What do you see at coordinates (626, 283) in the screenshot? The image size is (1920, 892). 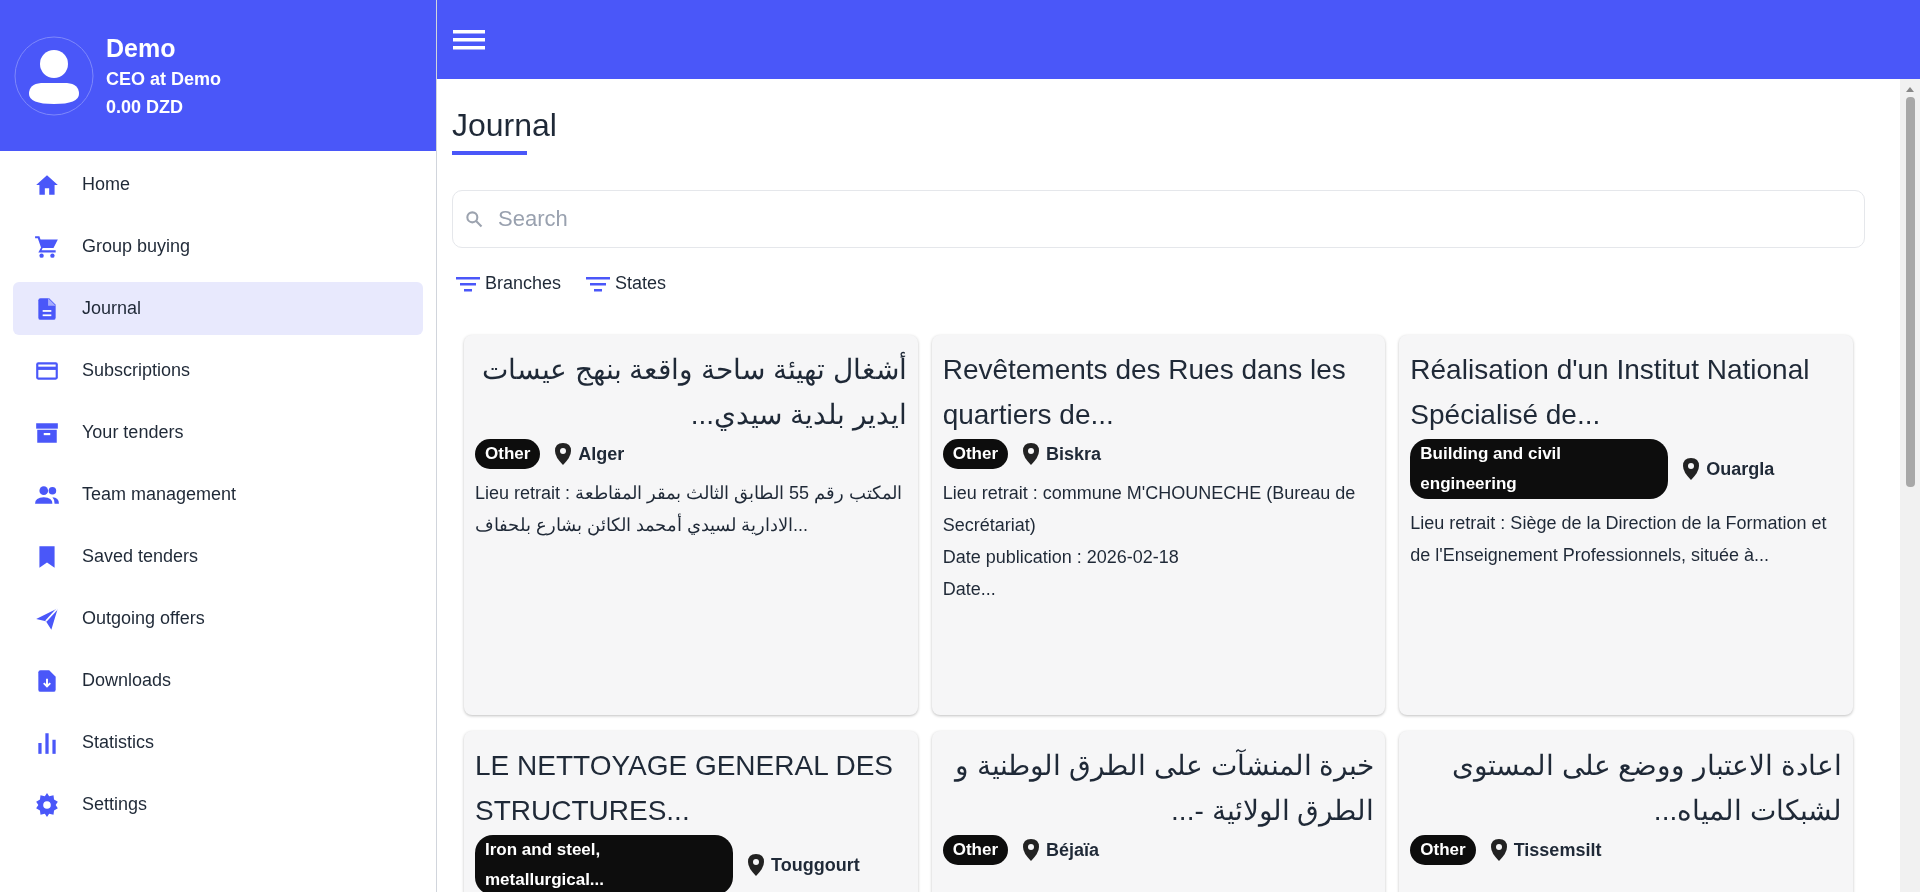 I see `filter-button: States` at bounding box center [626, 283].